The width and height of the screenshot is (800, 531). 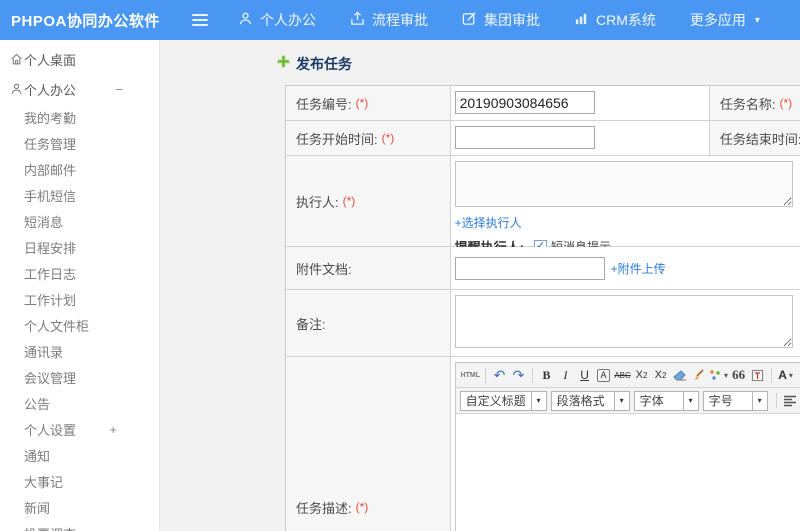 I want to click on underline-button: U, so click(x=584, y=375).